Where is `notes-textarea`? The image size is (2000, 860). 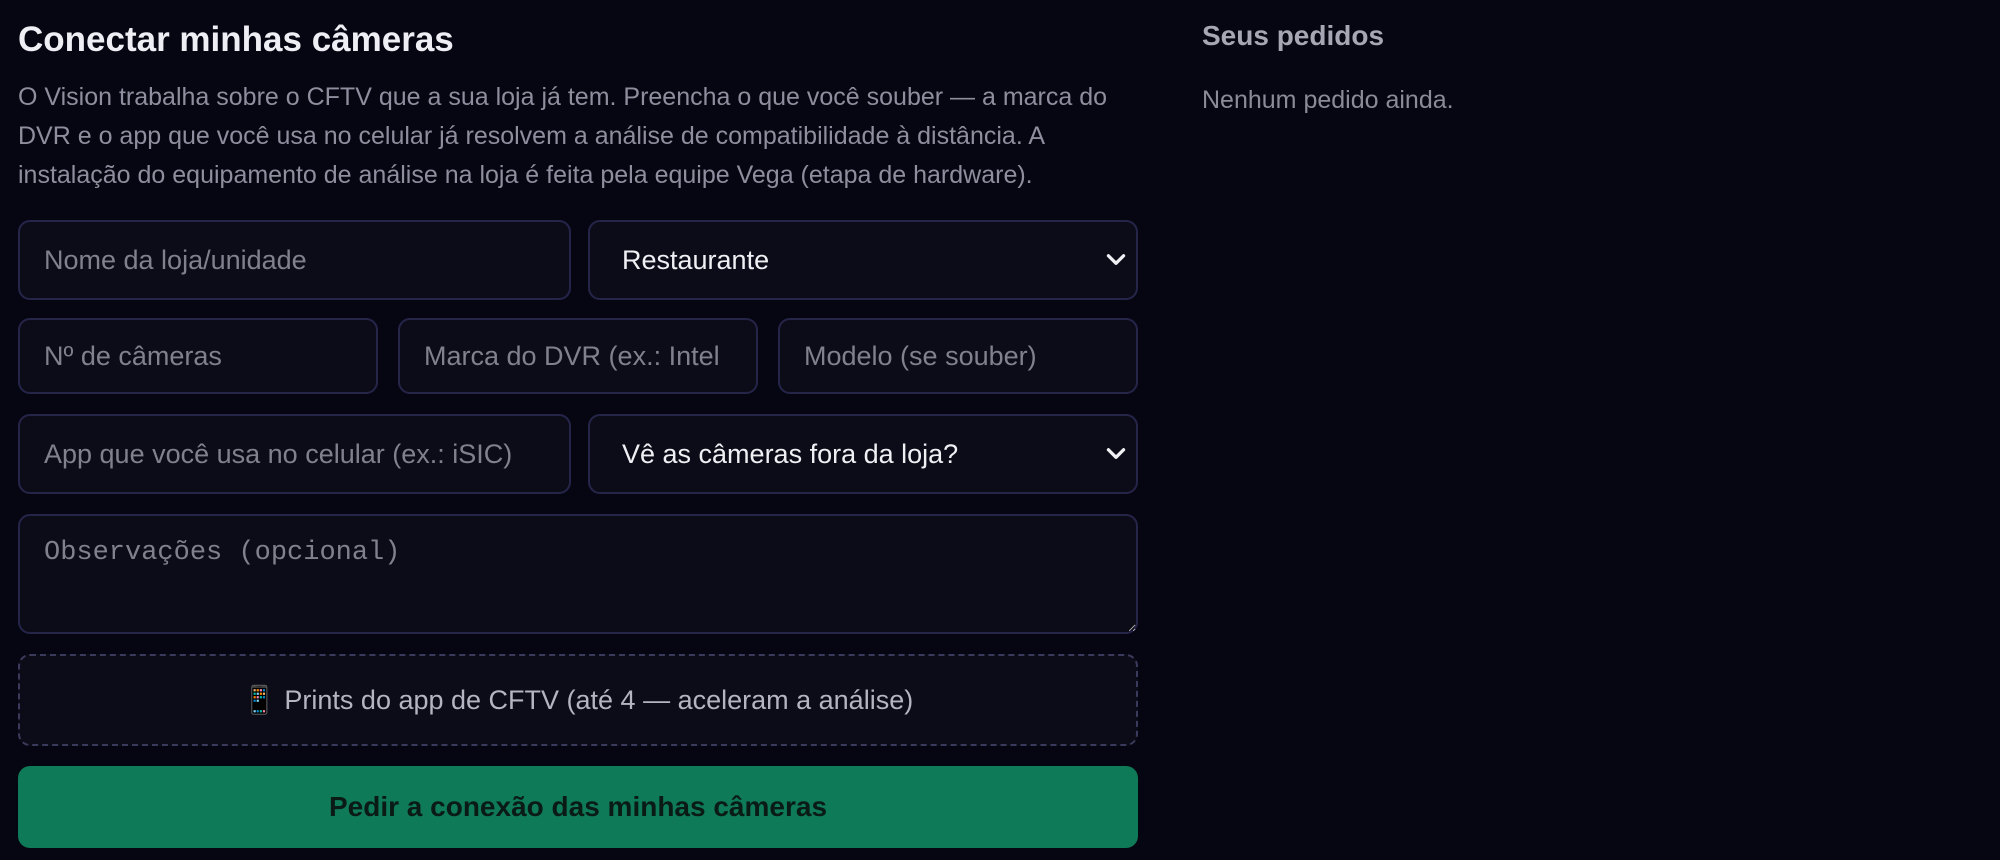
notes-textarea is located at coordinates (578, 574).